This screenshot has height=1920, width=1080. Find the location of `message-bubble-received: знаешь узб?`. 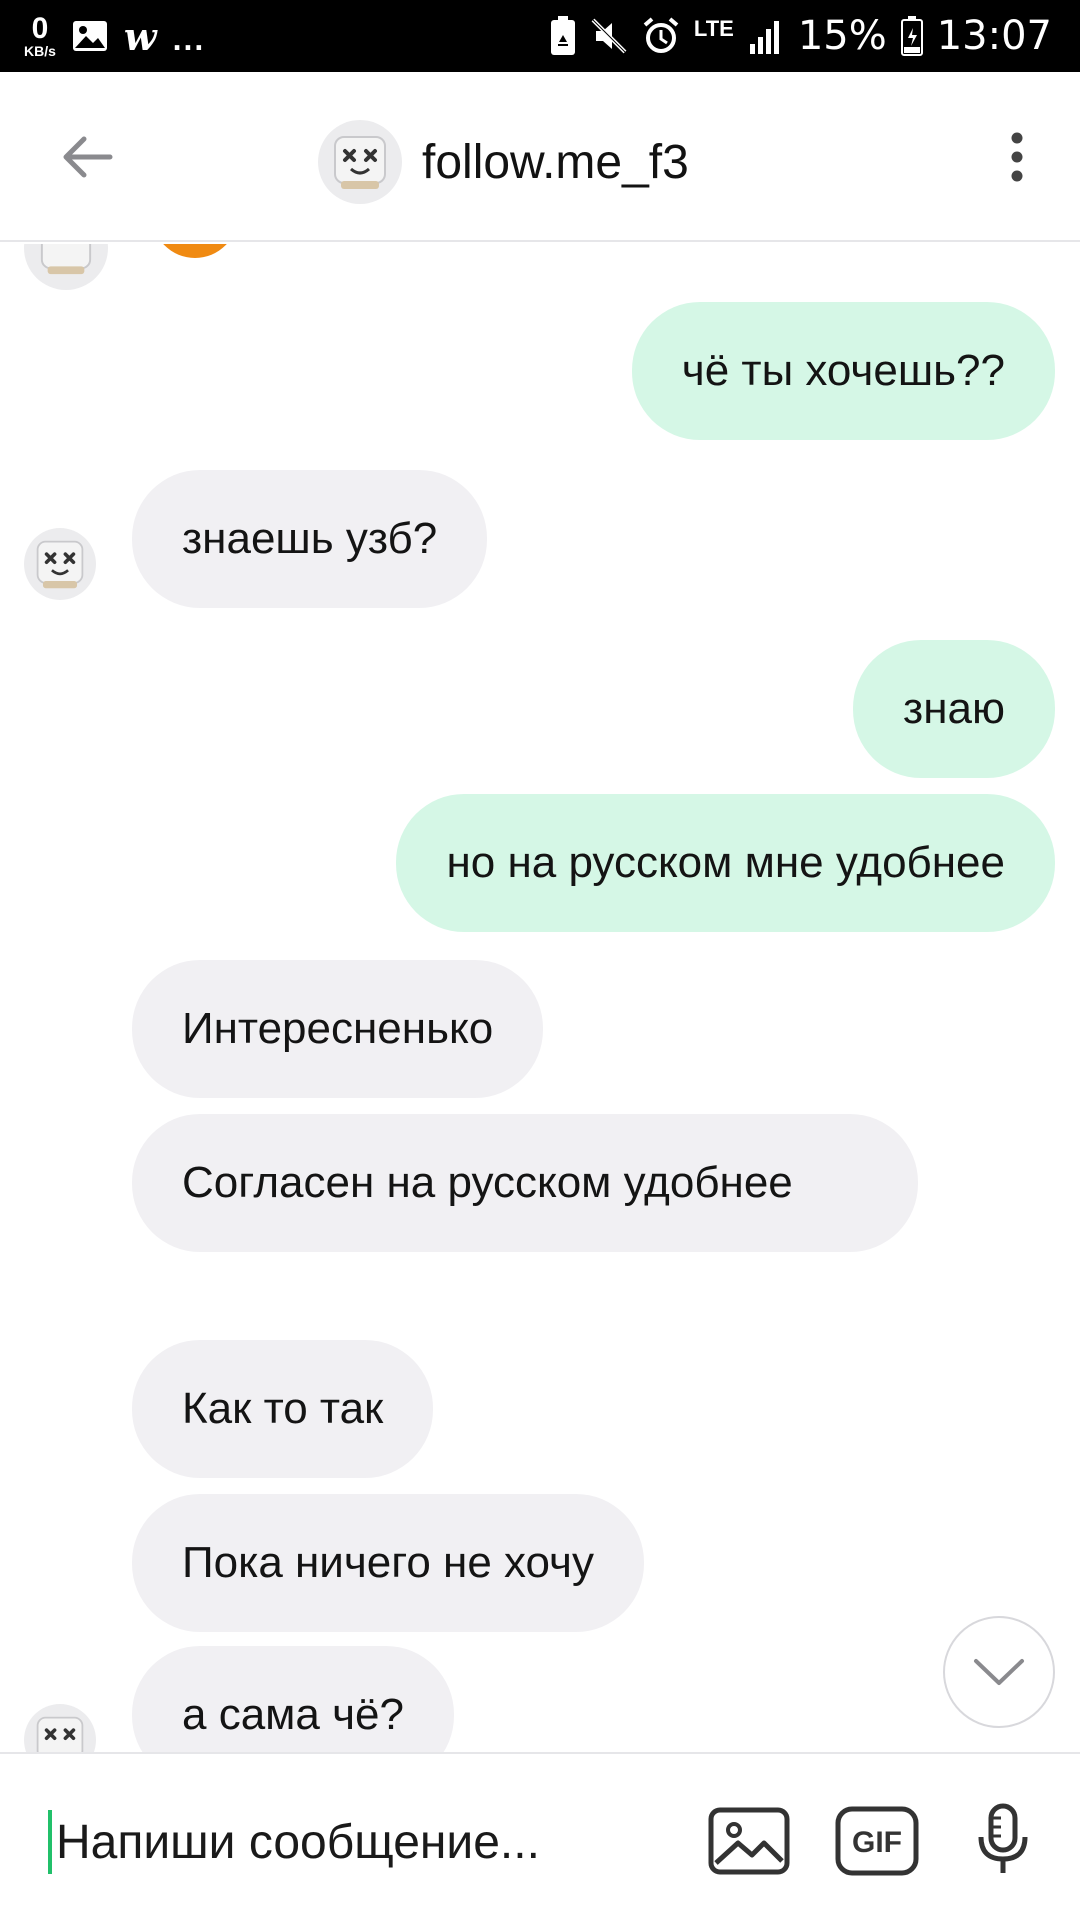

message-bubble-received: знаешь узб? is located at coordinates (310, 539).